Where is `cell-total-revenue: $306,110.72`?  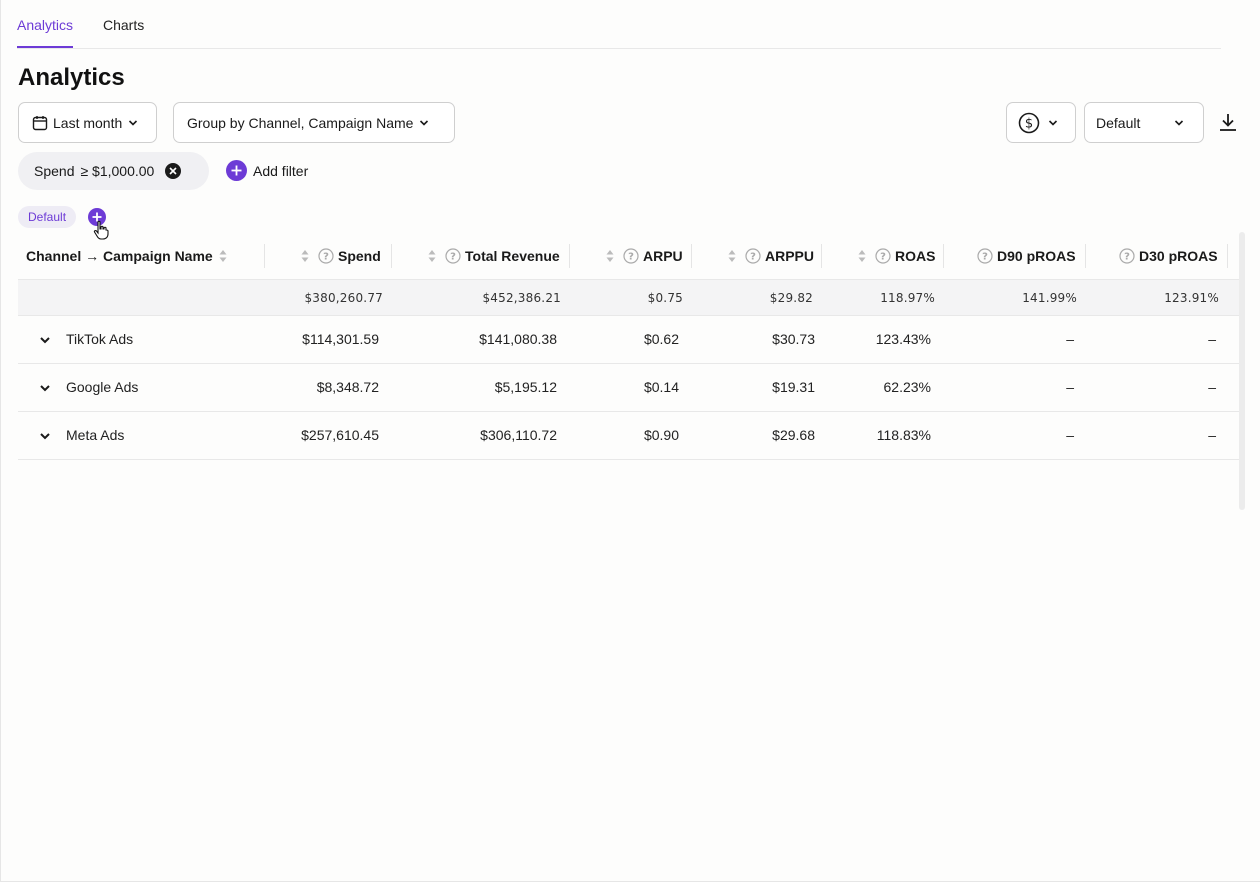 cell-total-revenue: $306,110.72 is located at coordinates (518, 435).